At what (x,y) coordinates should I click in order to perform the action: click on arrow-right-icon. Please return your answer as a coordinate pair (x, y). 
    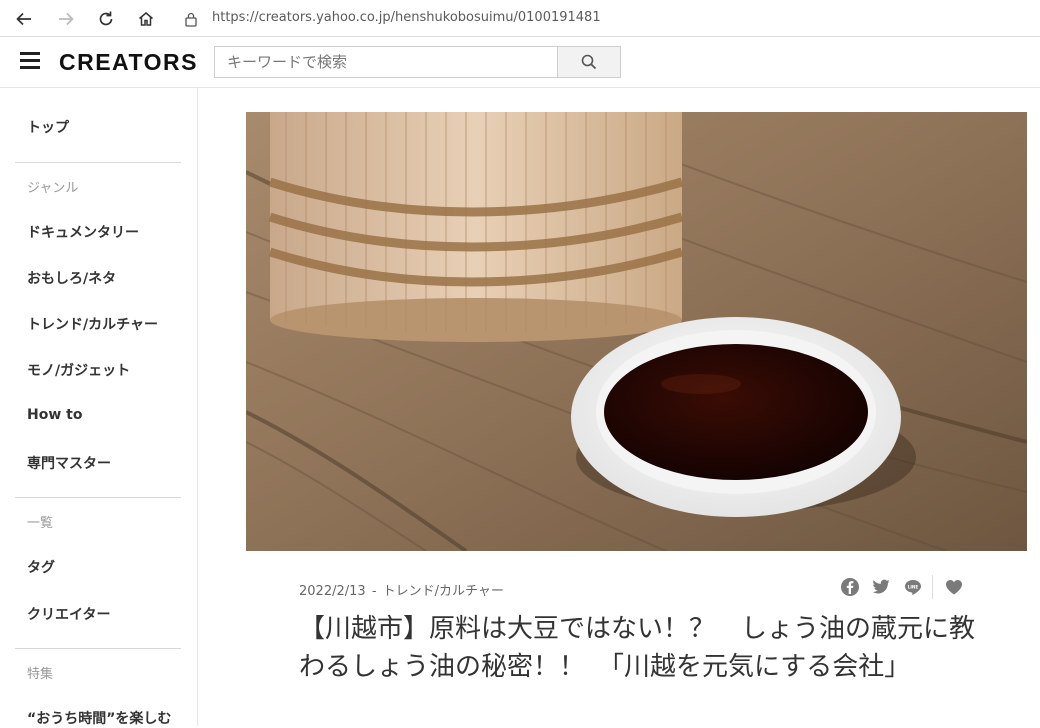
    Looking at the image, I should click on (66, 19).